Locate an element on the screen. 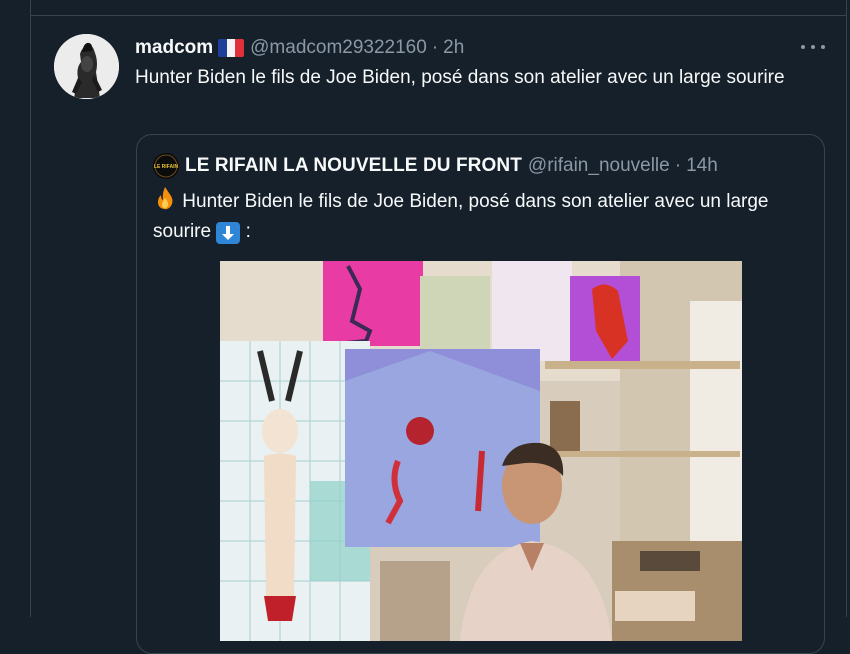 Image resolution: width=850 pixels, height=654 pixels. quote-timestamp: 14h is located at coordinates (702, 166).